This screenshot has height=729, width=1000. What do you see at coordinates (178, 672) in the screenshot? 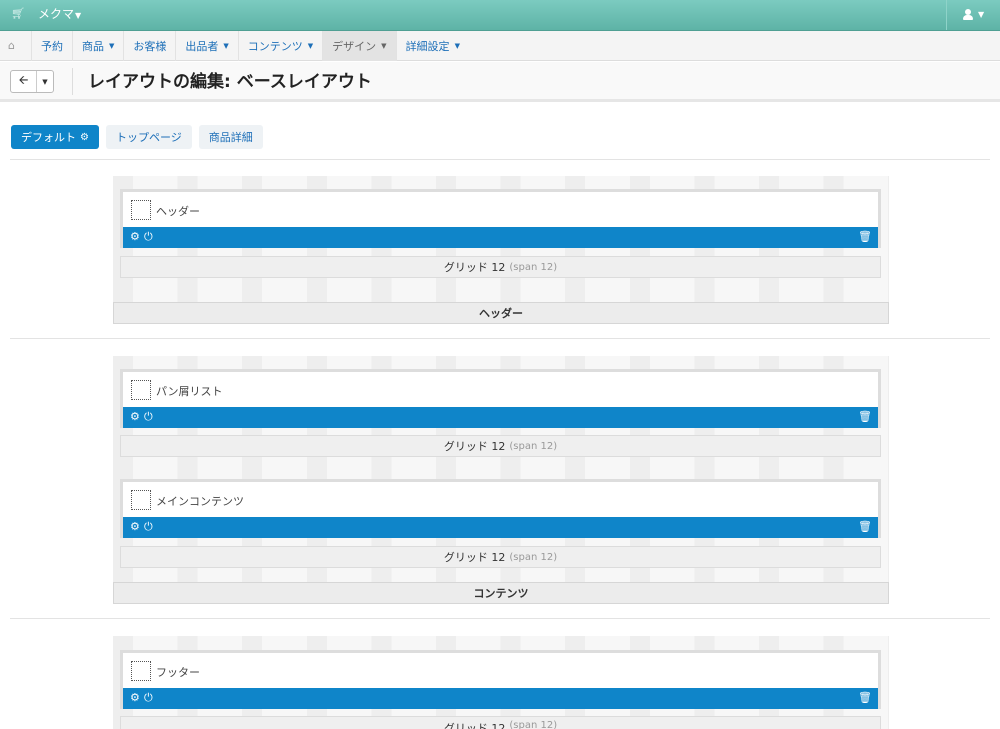
I see `block-name: フッター` at bounding box center [178, 672].